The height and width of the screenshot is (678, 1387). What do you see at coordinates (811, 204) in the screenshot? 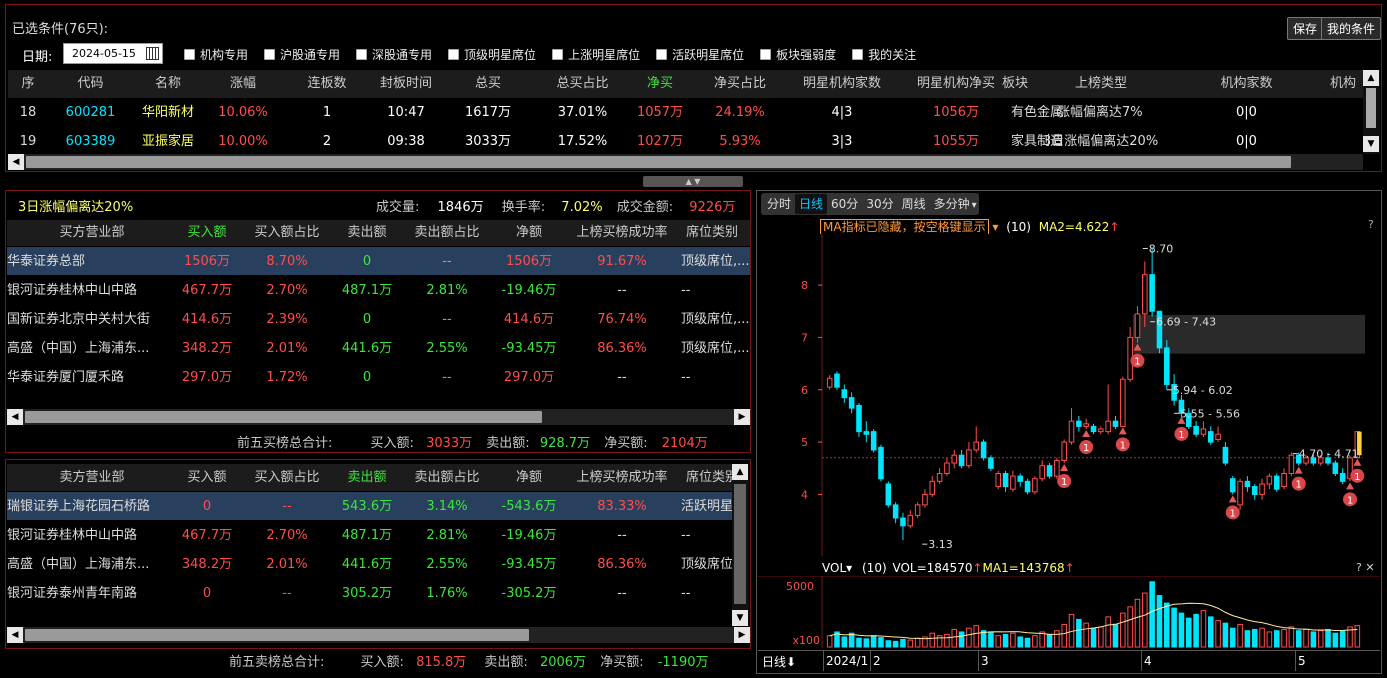
I see `chart-tab-1: 日线` at bounding box center [811, 204].